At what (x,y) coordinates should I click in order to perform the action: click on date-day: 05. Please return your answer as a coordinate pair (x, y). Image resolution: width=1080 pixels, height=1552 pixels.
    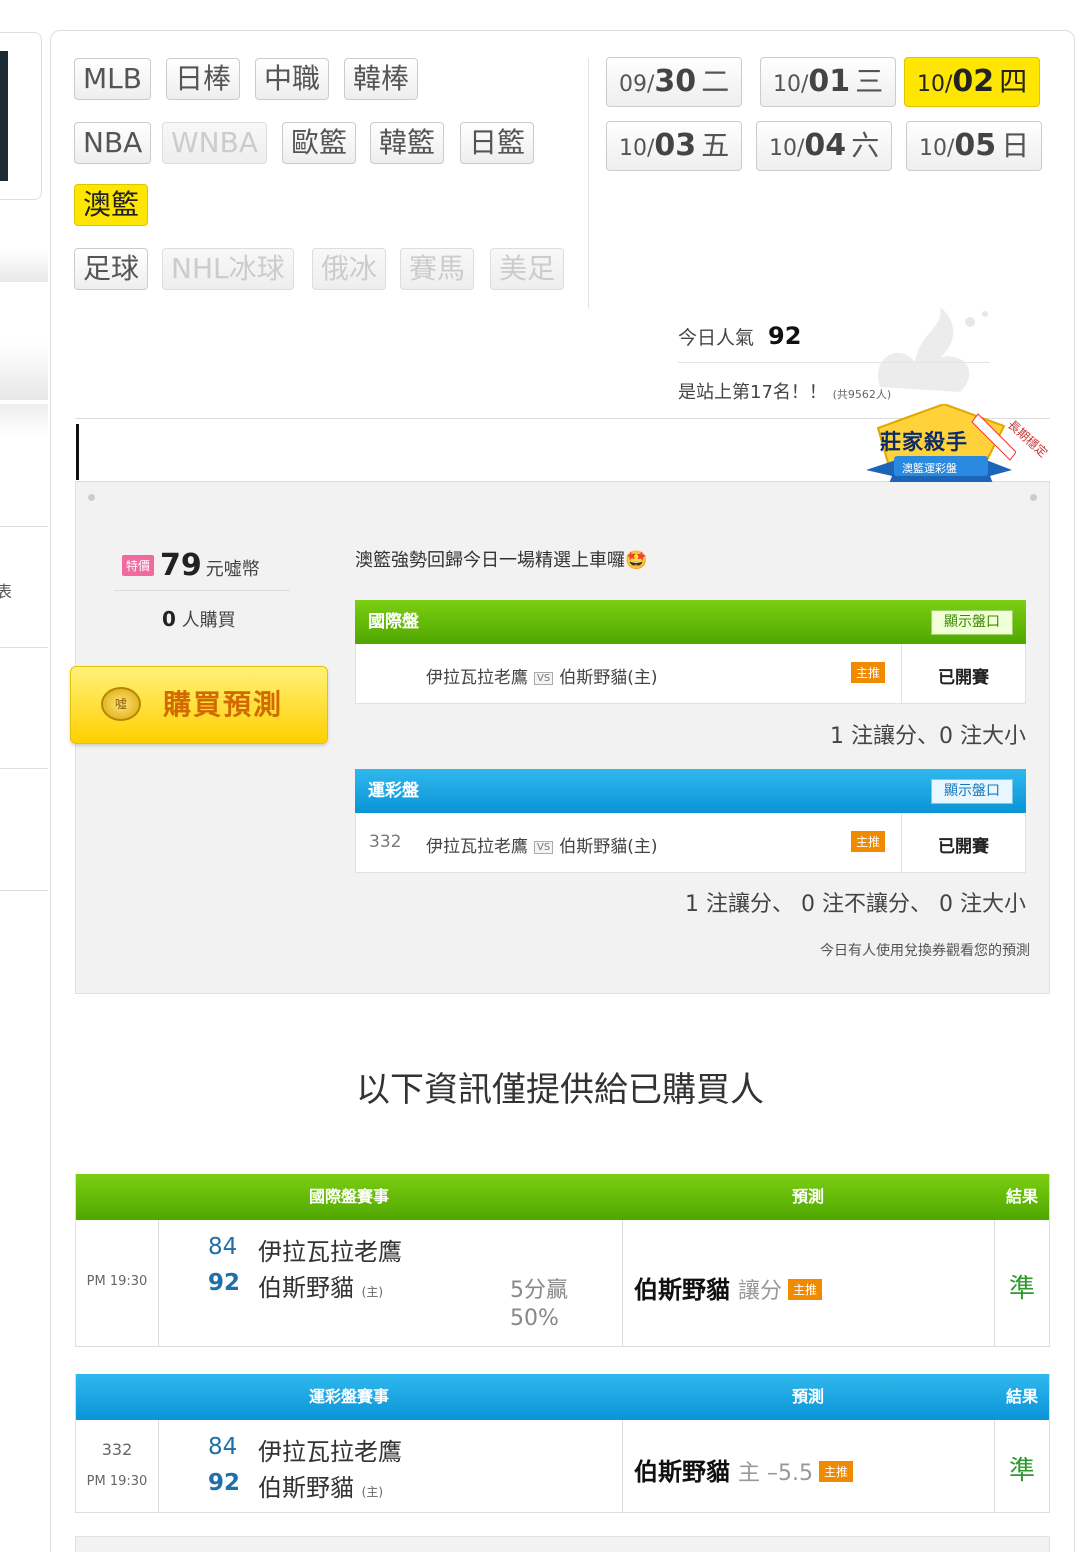
    Looking at the image, I should click on (975, 145).